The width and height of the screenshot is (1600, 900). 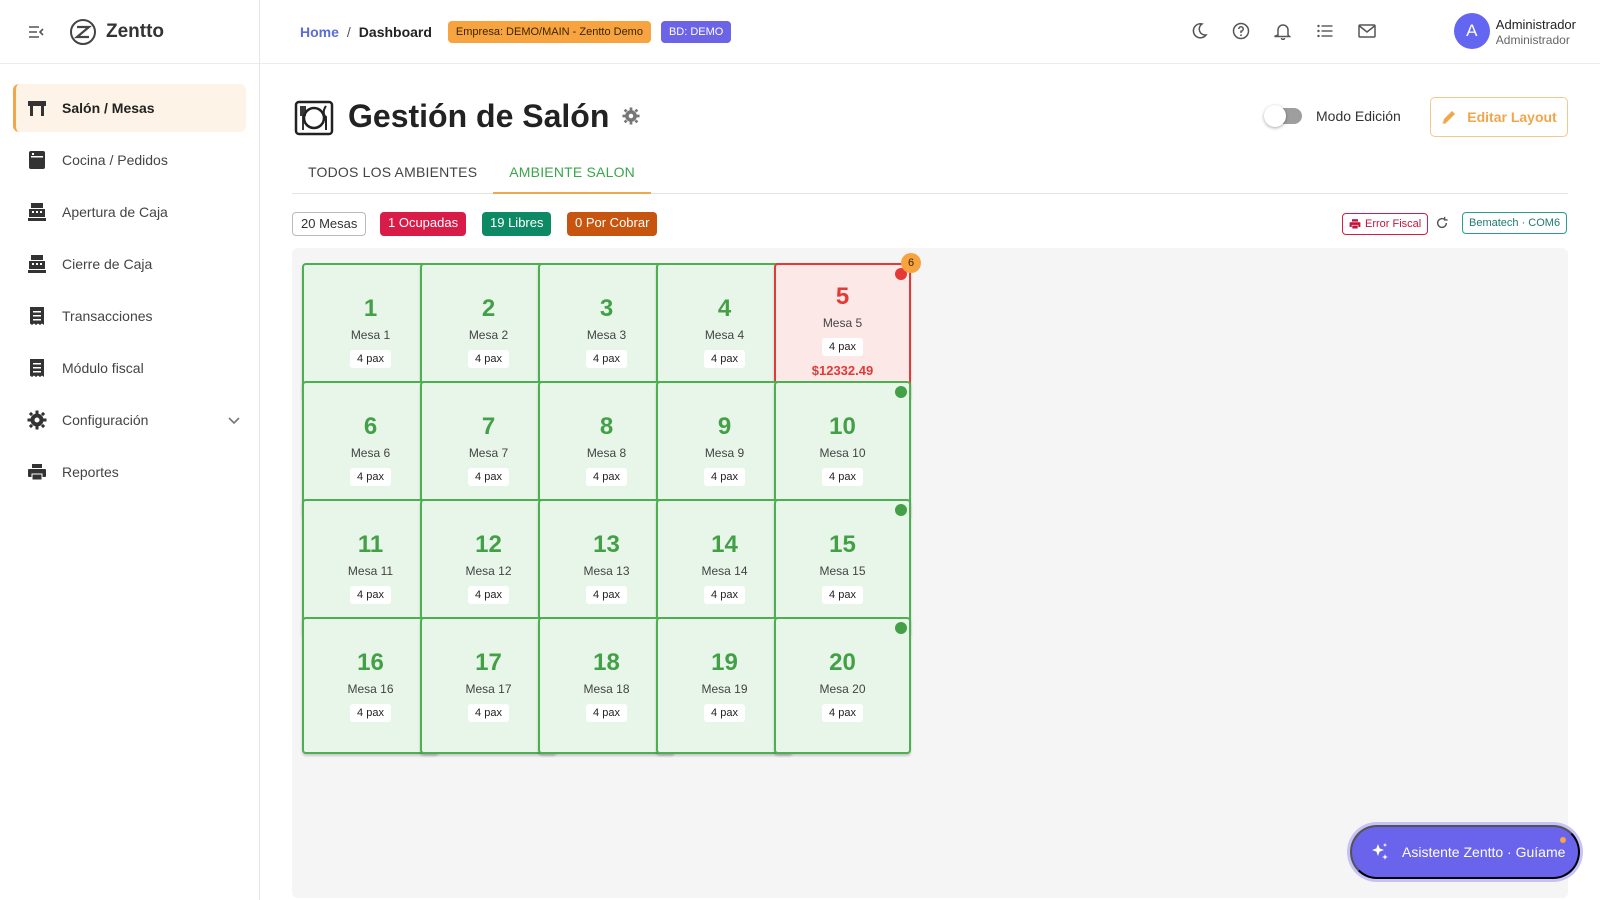 What do you see at coordinates (370, 685) in the screenshot?
I see `table-card: 16 Mesa 16 4 pax` at bounding box center [370, 685].